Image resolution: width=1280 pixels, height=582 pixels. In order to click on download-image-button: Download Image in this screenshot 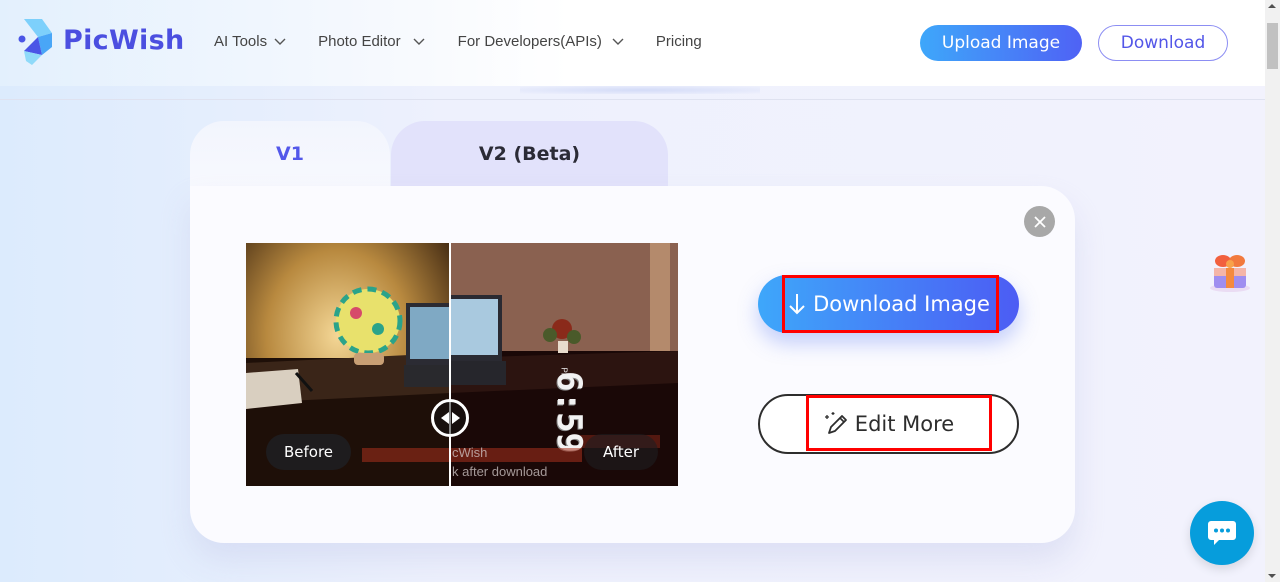, I will do `click(888, 304)`.